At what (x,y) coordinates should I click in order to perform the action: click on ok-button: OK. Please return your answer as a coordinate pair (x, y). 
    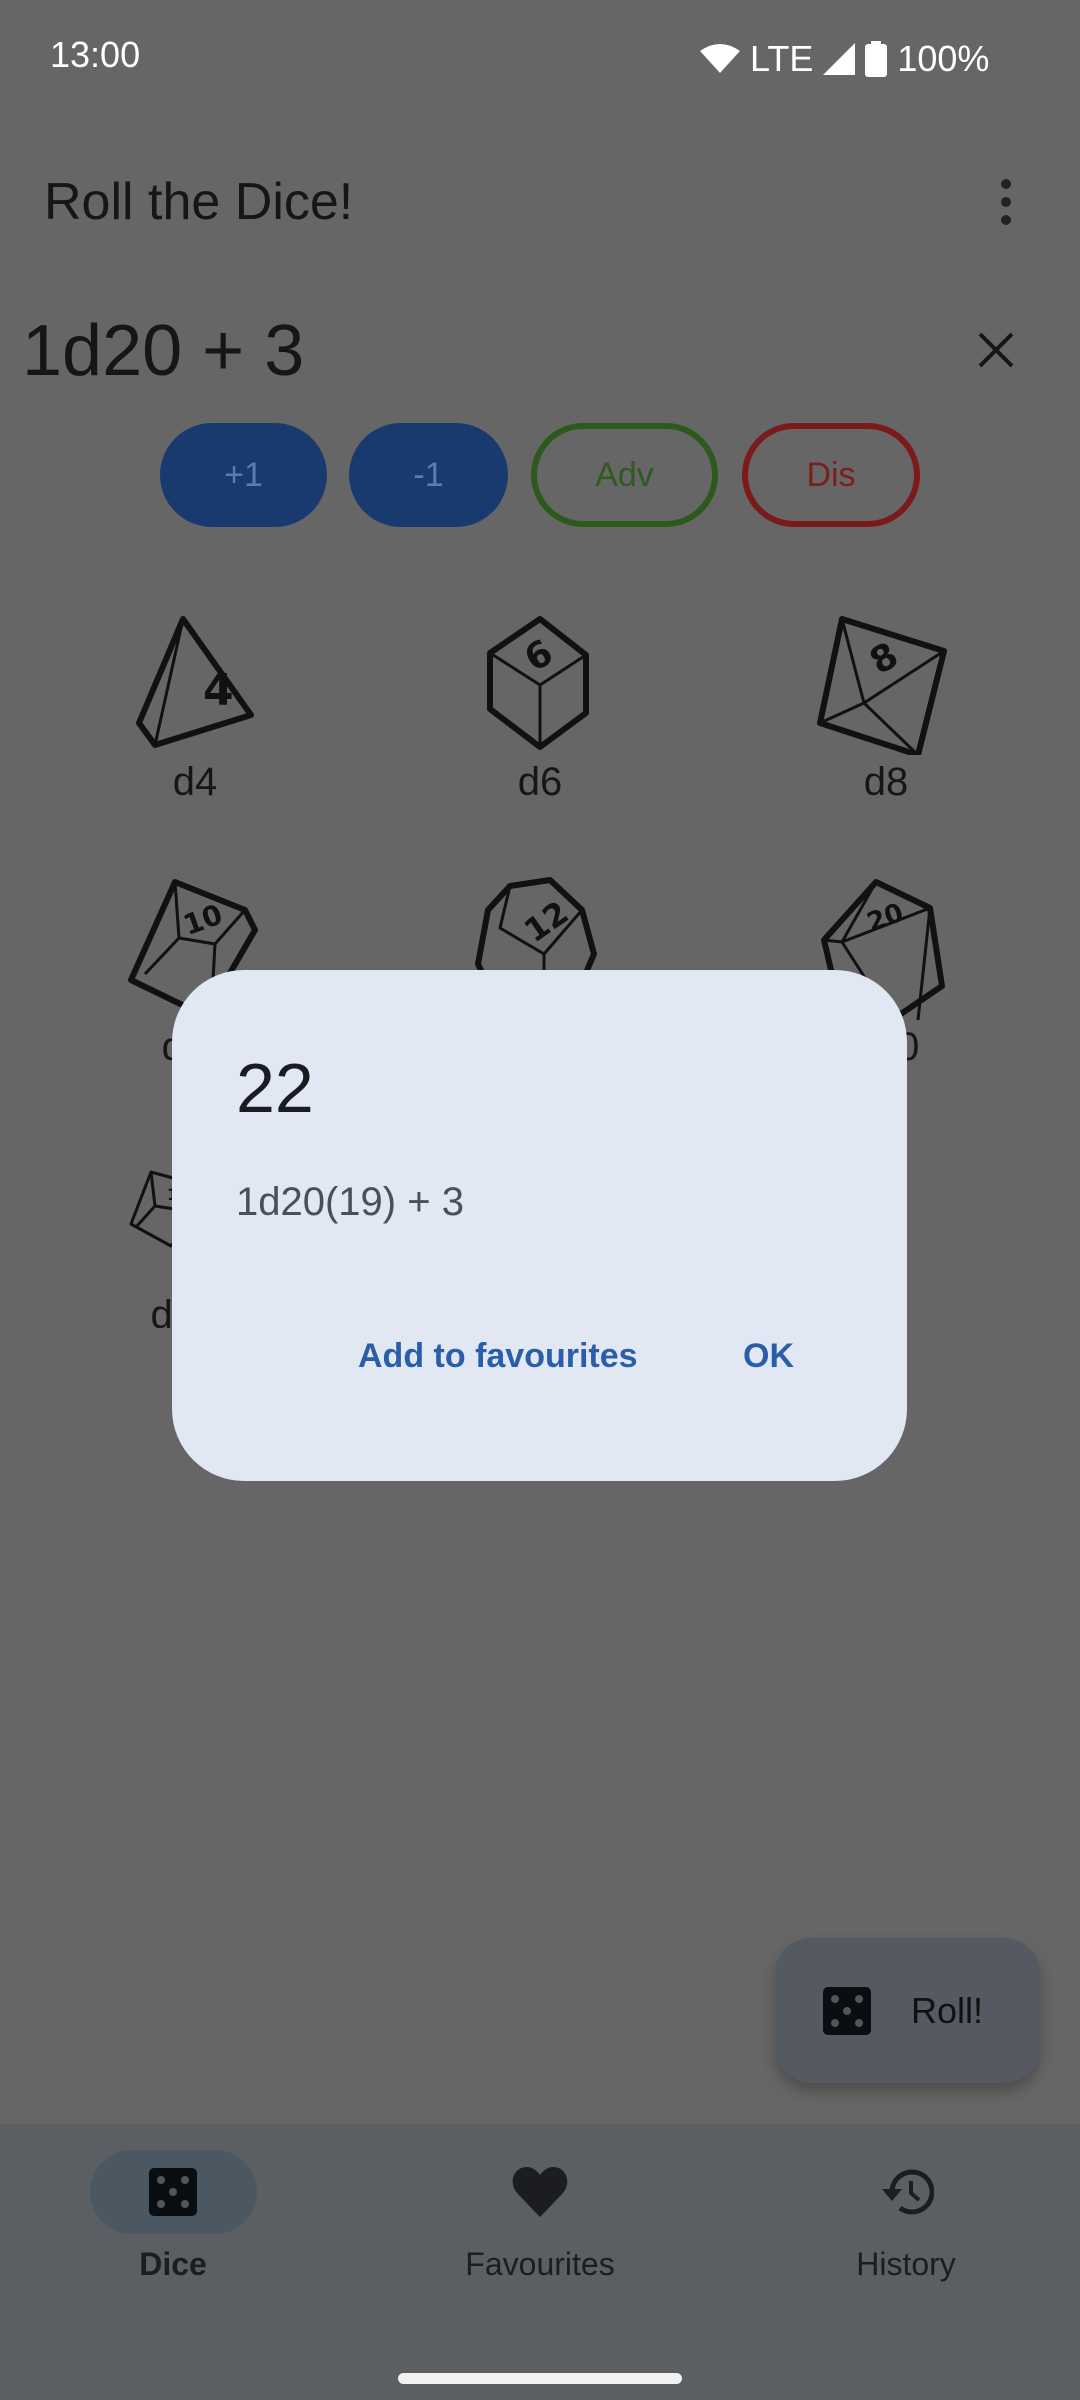
    Looking at the image, I should click on (768, 1356).